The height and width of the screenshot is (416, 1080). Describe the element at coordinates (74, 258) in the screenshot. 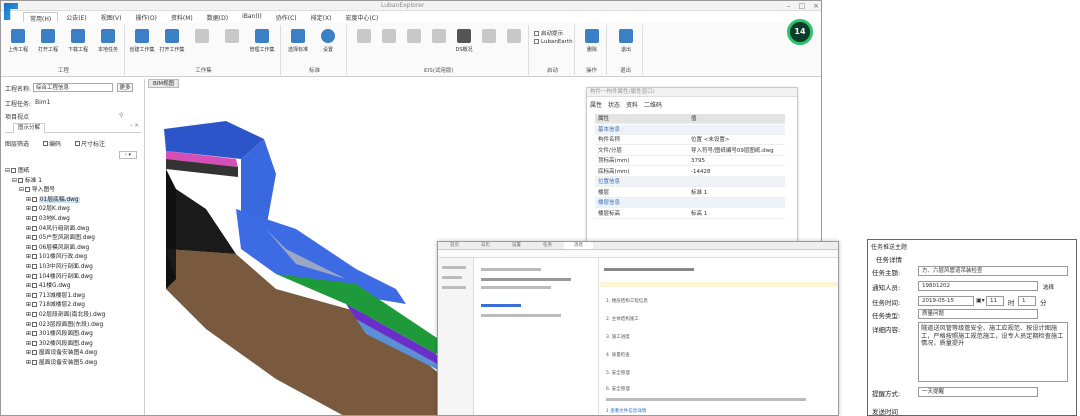

I see `tree-node: ⊞ 101楼风行政.dwg` at that location.